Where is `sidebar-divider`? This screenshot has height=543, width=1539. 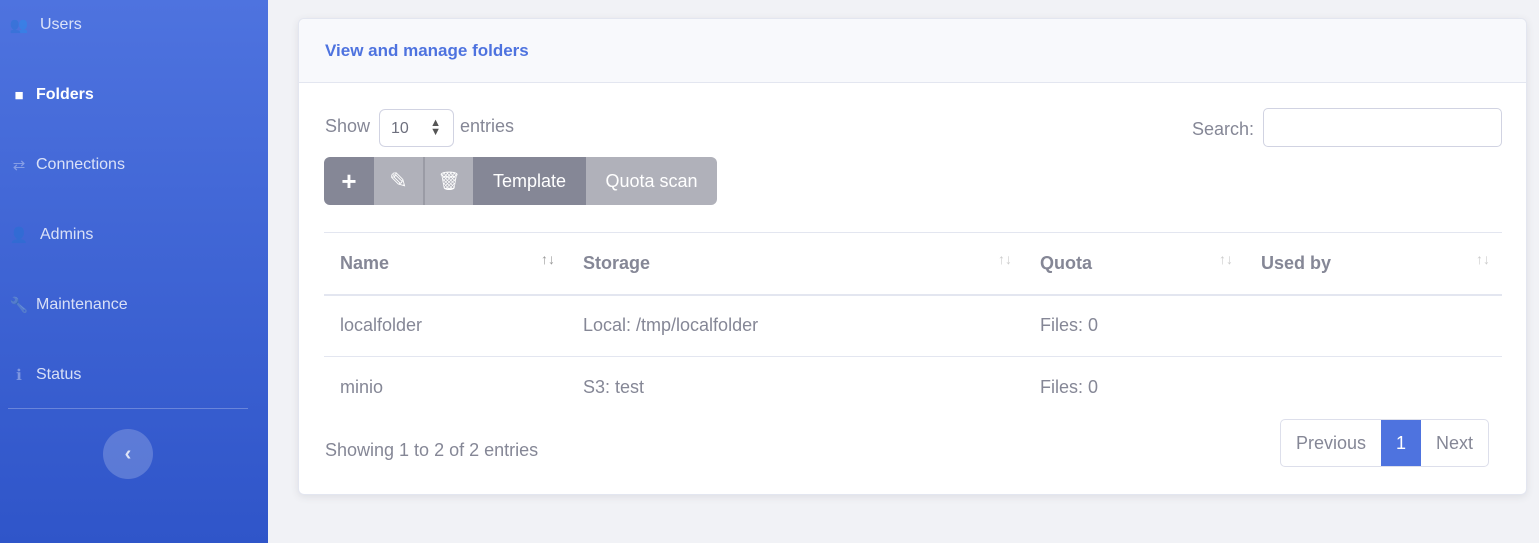
sidebar-divider is located at coordinates (128, 408).